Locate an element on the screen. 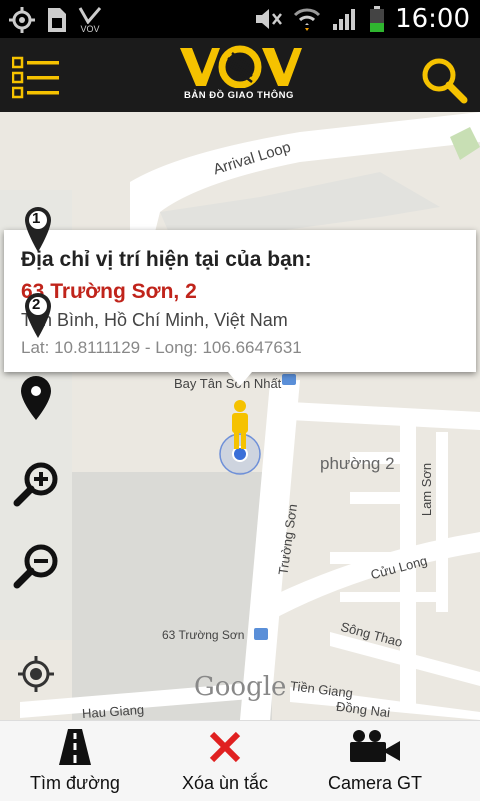  clock: 16:00 is located at coordinates (432, 19).